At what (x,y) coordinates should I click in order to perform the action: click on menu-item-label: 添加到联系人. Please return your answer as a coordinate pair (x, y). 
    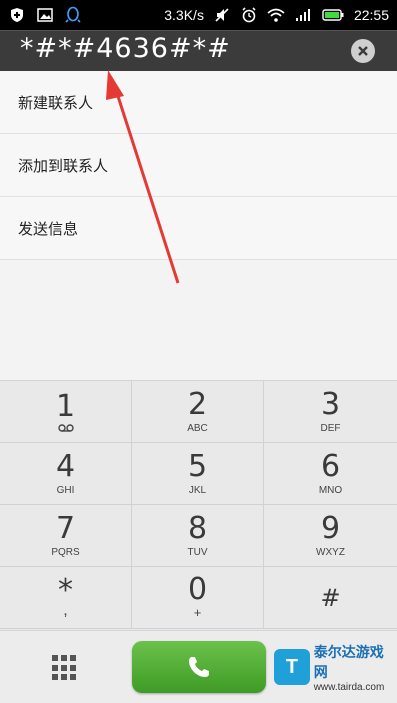
    Looking at the image, I should click on (63, 165).